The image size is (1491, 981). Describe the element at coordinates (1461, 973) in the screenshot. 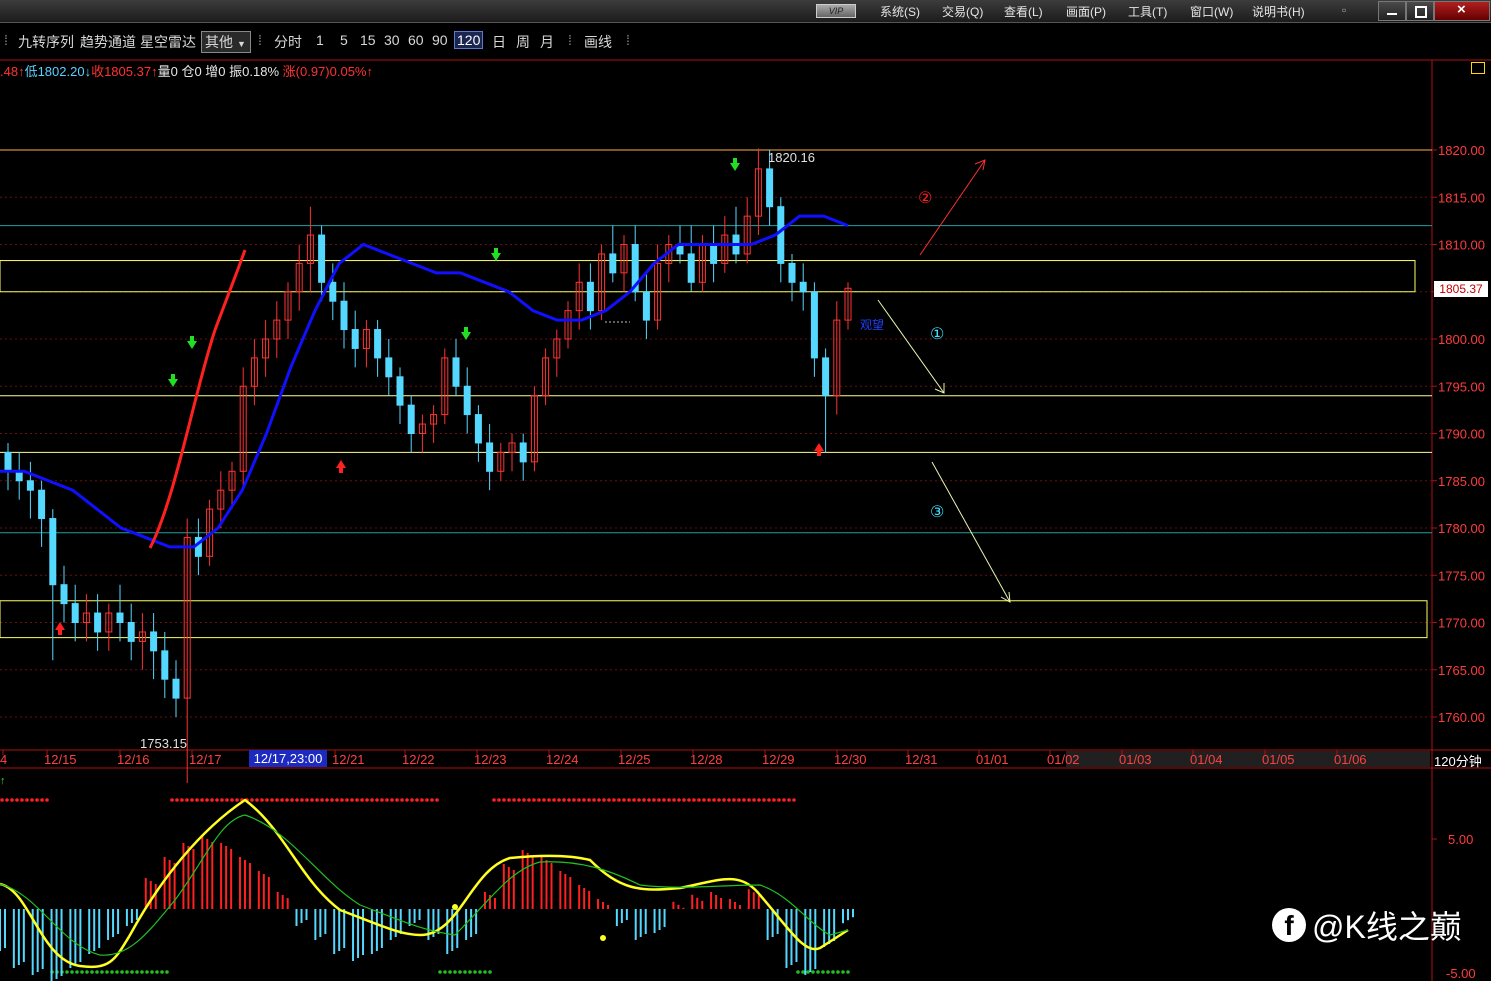

I see `macd-tick-label: -5.00` at that location.